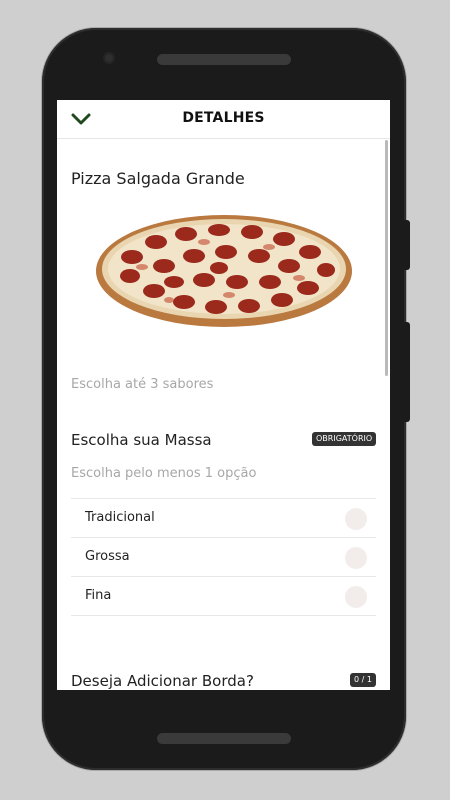 This screenshot has width=450, height=800. Describe the element at coordinates (109, 58) in the screenshot. I see `front-camera` at that location.